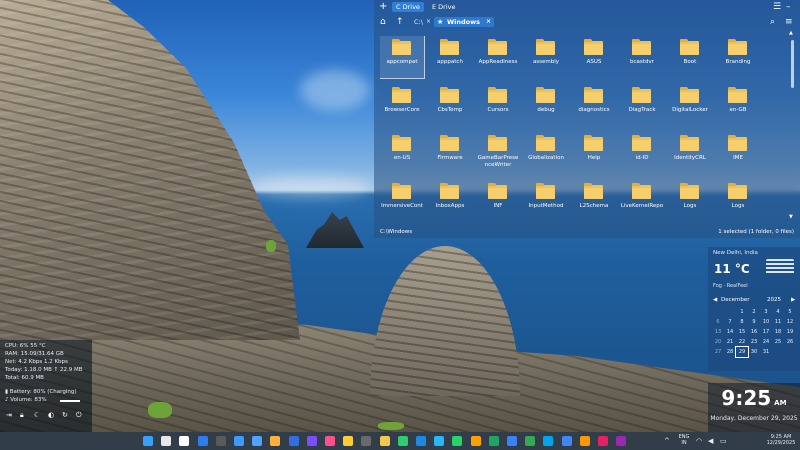 Image resolution: width=800 pixels, height=450 pixels. I want to click on folder-item: debug, so click(546, 105).